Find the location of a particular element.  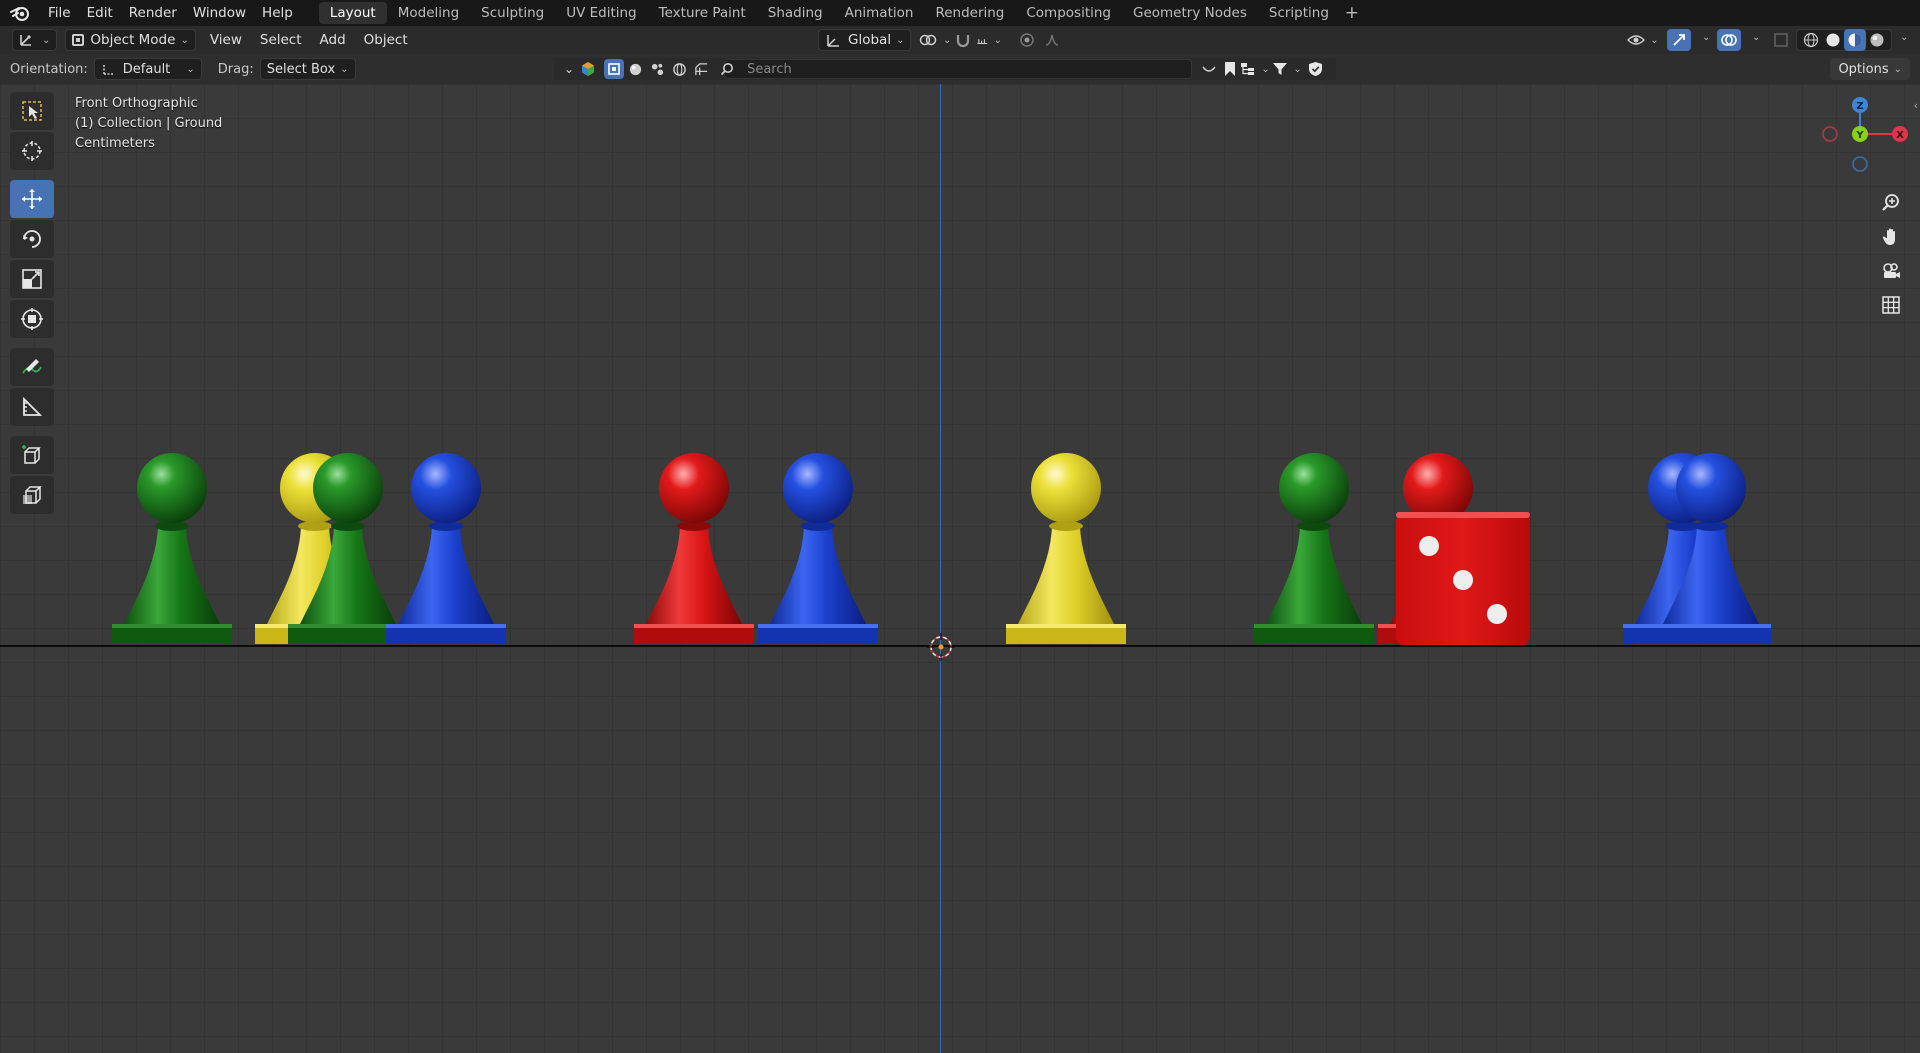

navigation-gizmo: Z X Y is located at coordinates (1860, 134).